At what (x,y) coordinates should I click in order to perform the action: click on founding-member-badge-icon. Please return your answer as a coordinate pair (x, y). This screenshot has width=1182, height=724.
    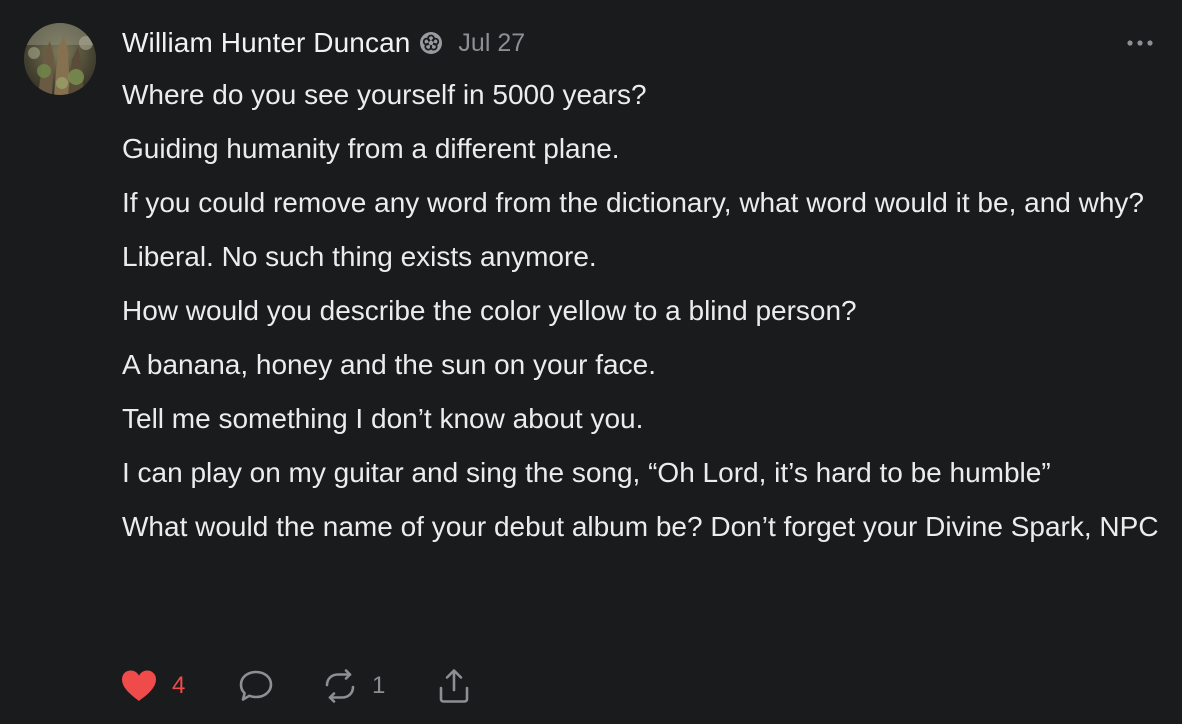
    Looking at the image, I should click on (431, 43).